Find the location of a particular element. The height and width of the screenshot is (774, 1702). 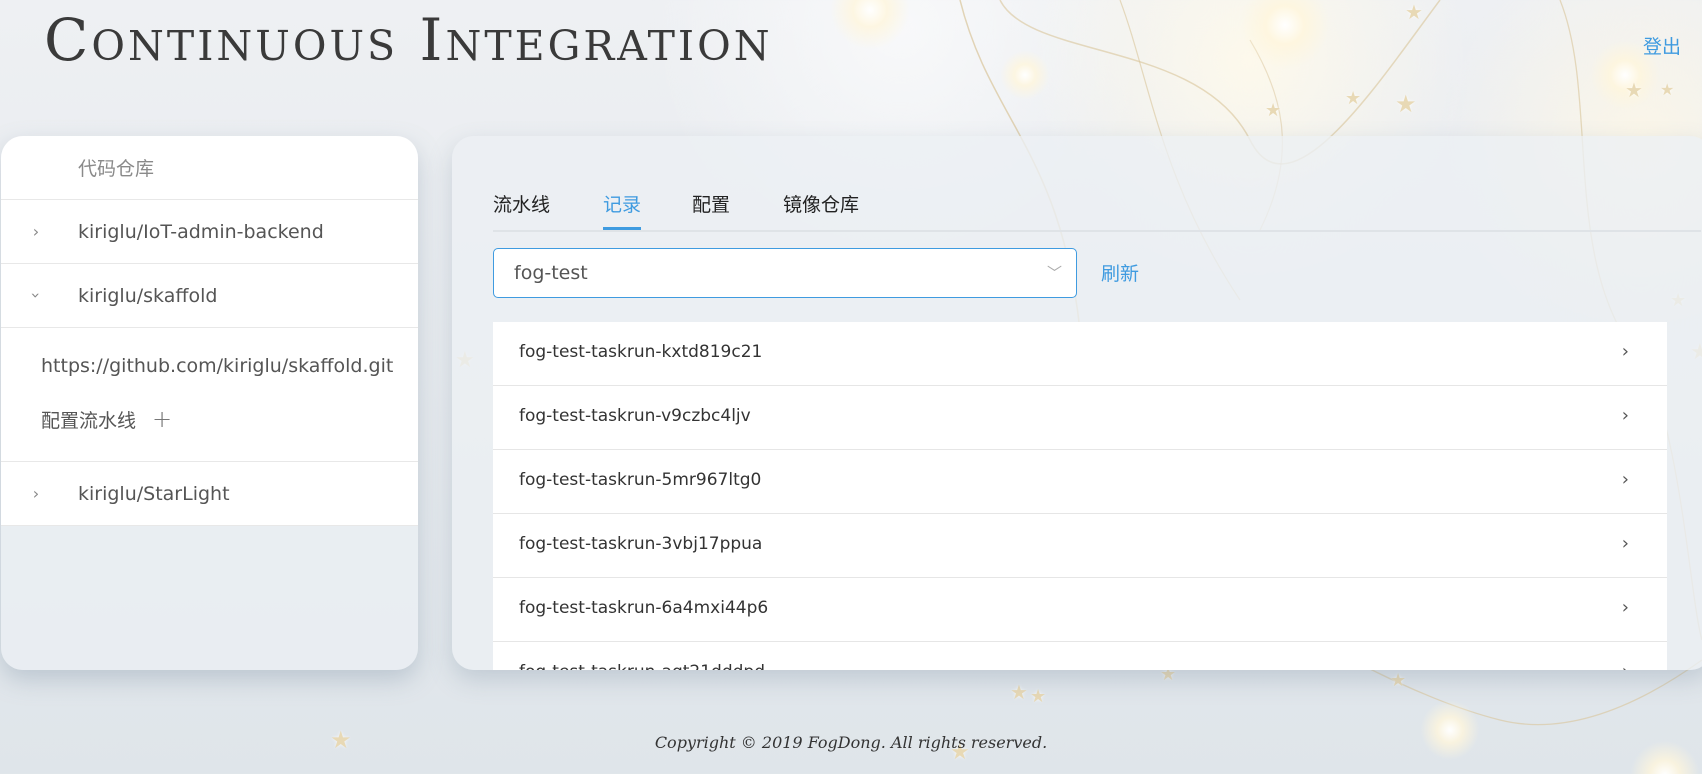

refresh-button: 刷新 is located at coordinates (1120, 272).